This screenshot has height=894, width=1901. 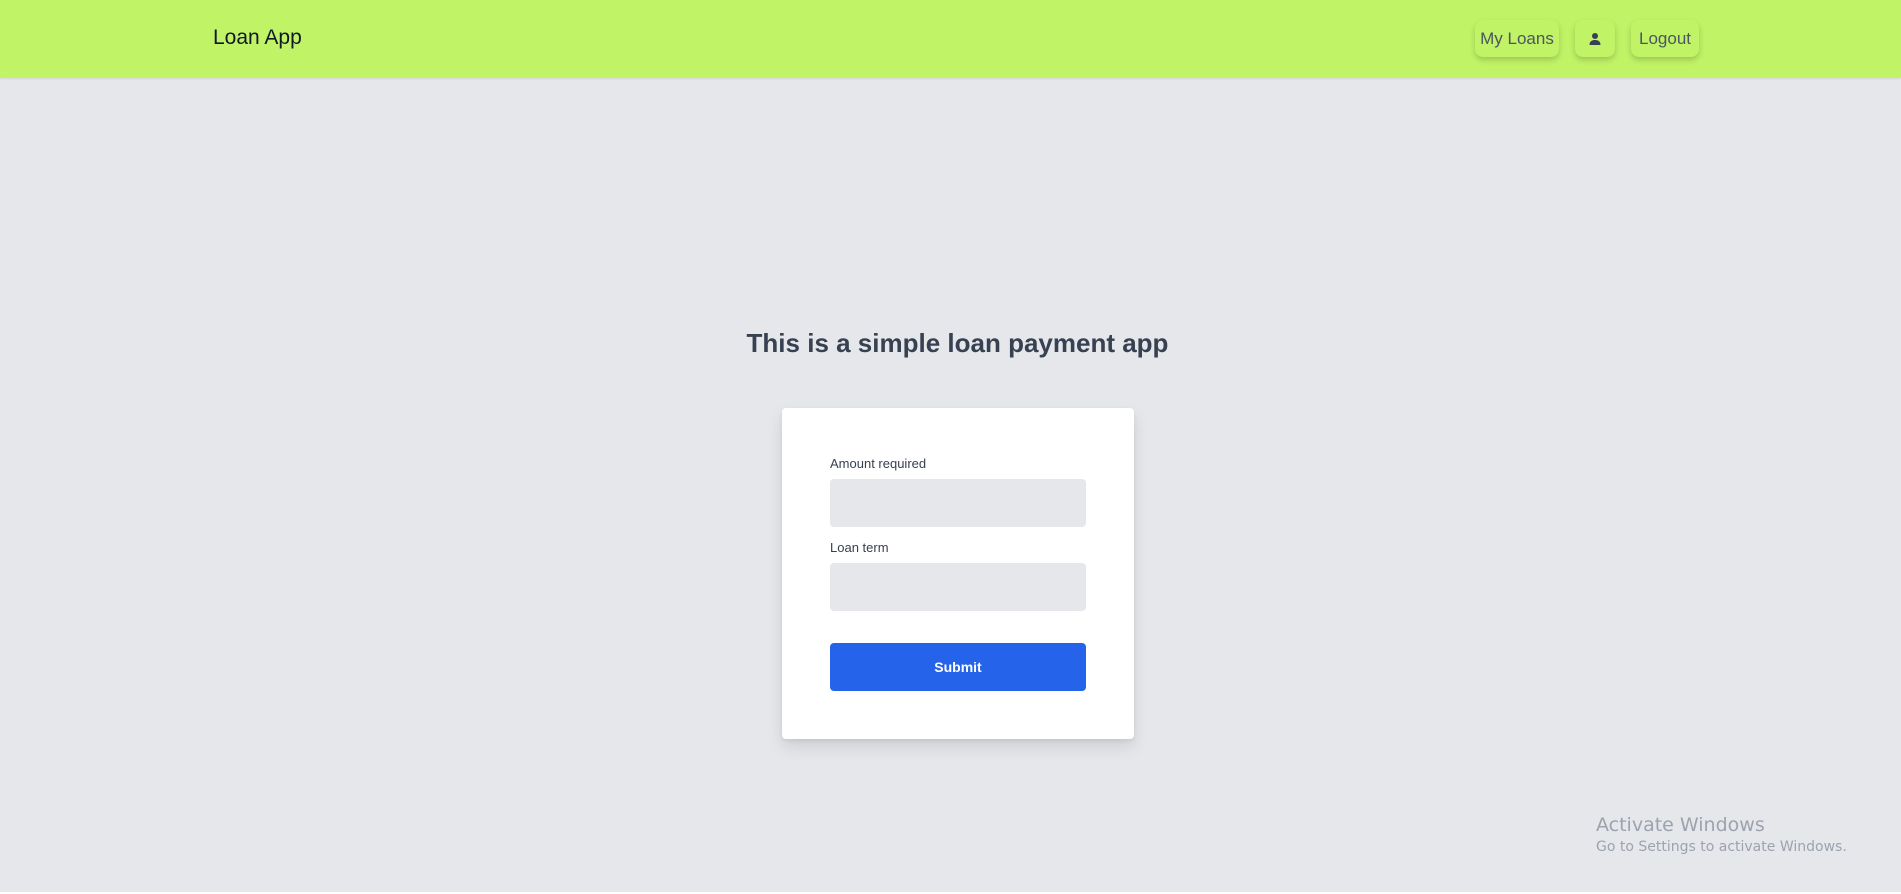 I want to click on my-loans-button: My Loans, so click(x=1517, y=38).